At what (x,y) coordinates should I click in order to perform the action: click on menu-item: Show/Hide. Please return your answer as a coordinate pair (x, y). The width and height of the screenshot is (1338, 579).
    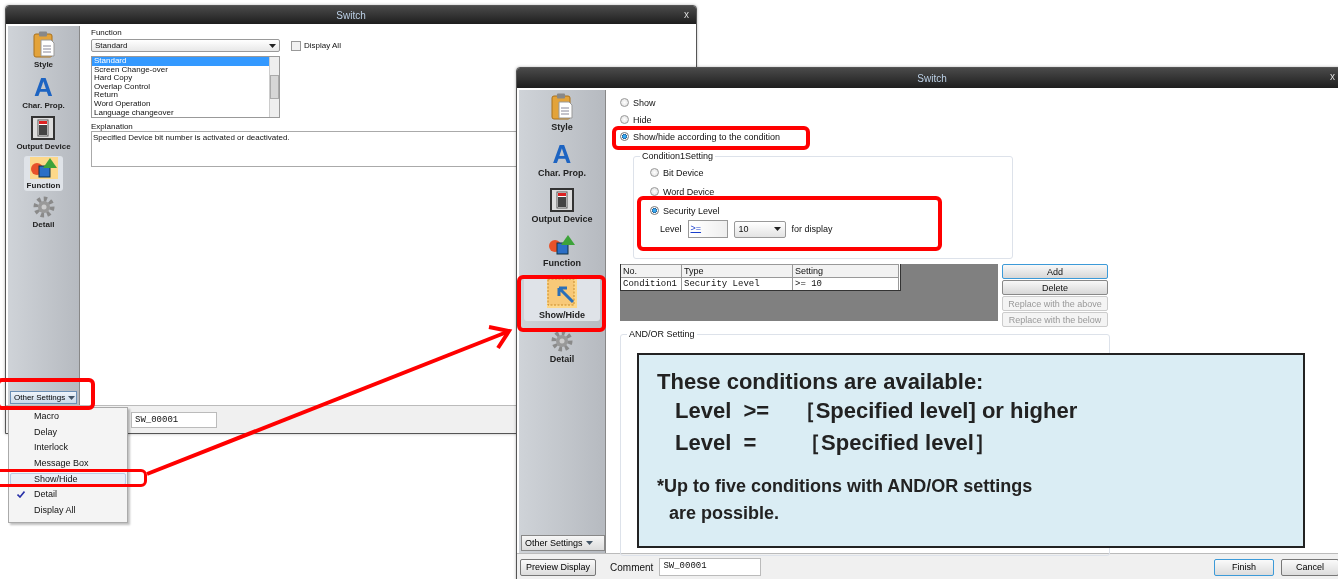
    Looking at the image, I should click on (68, 478).